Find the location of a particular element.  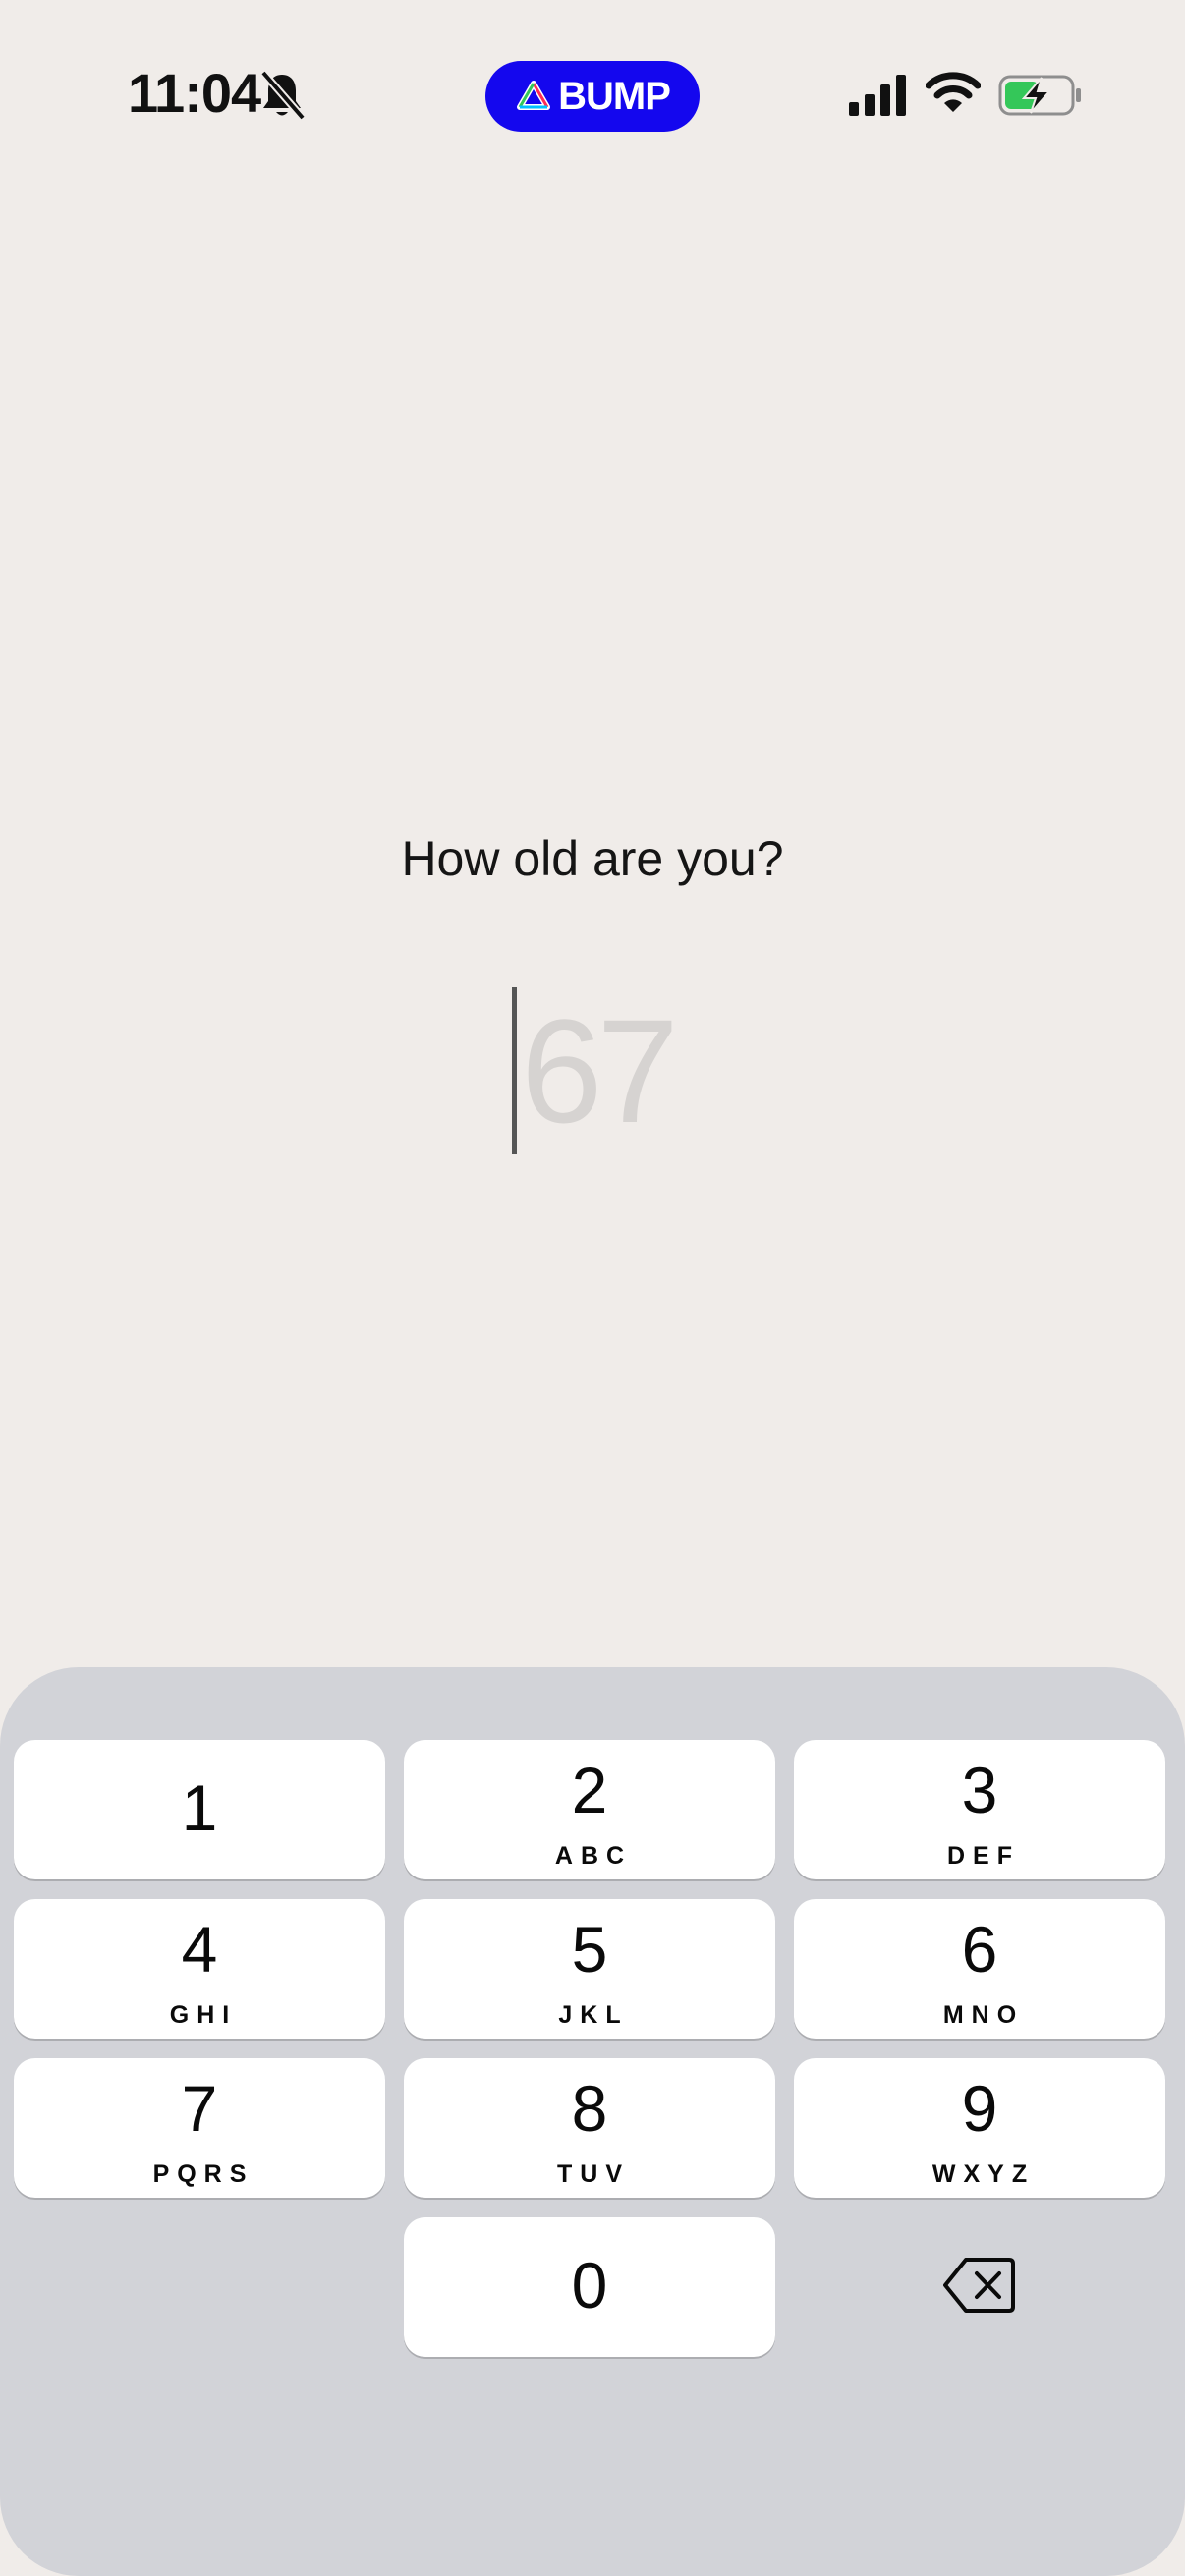

wifi-icon is located at coordinates (954, 92).